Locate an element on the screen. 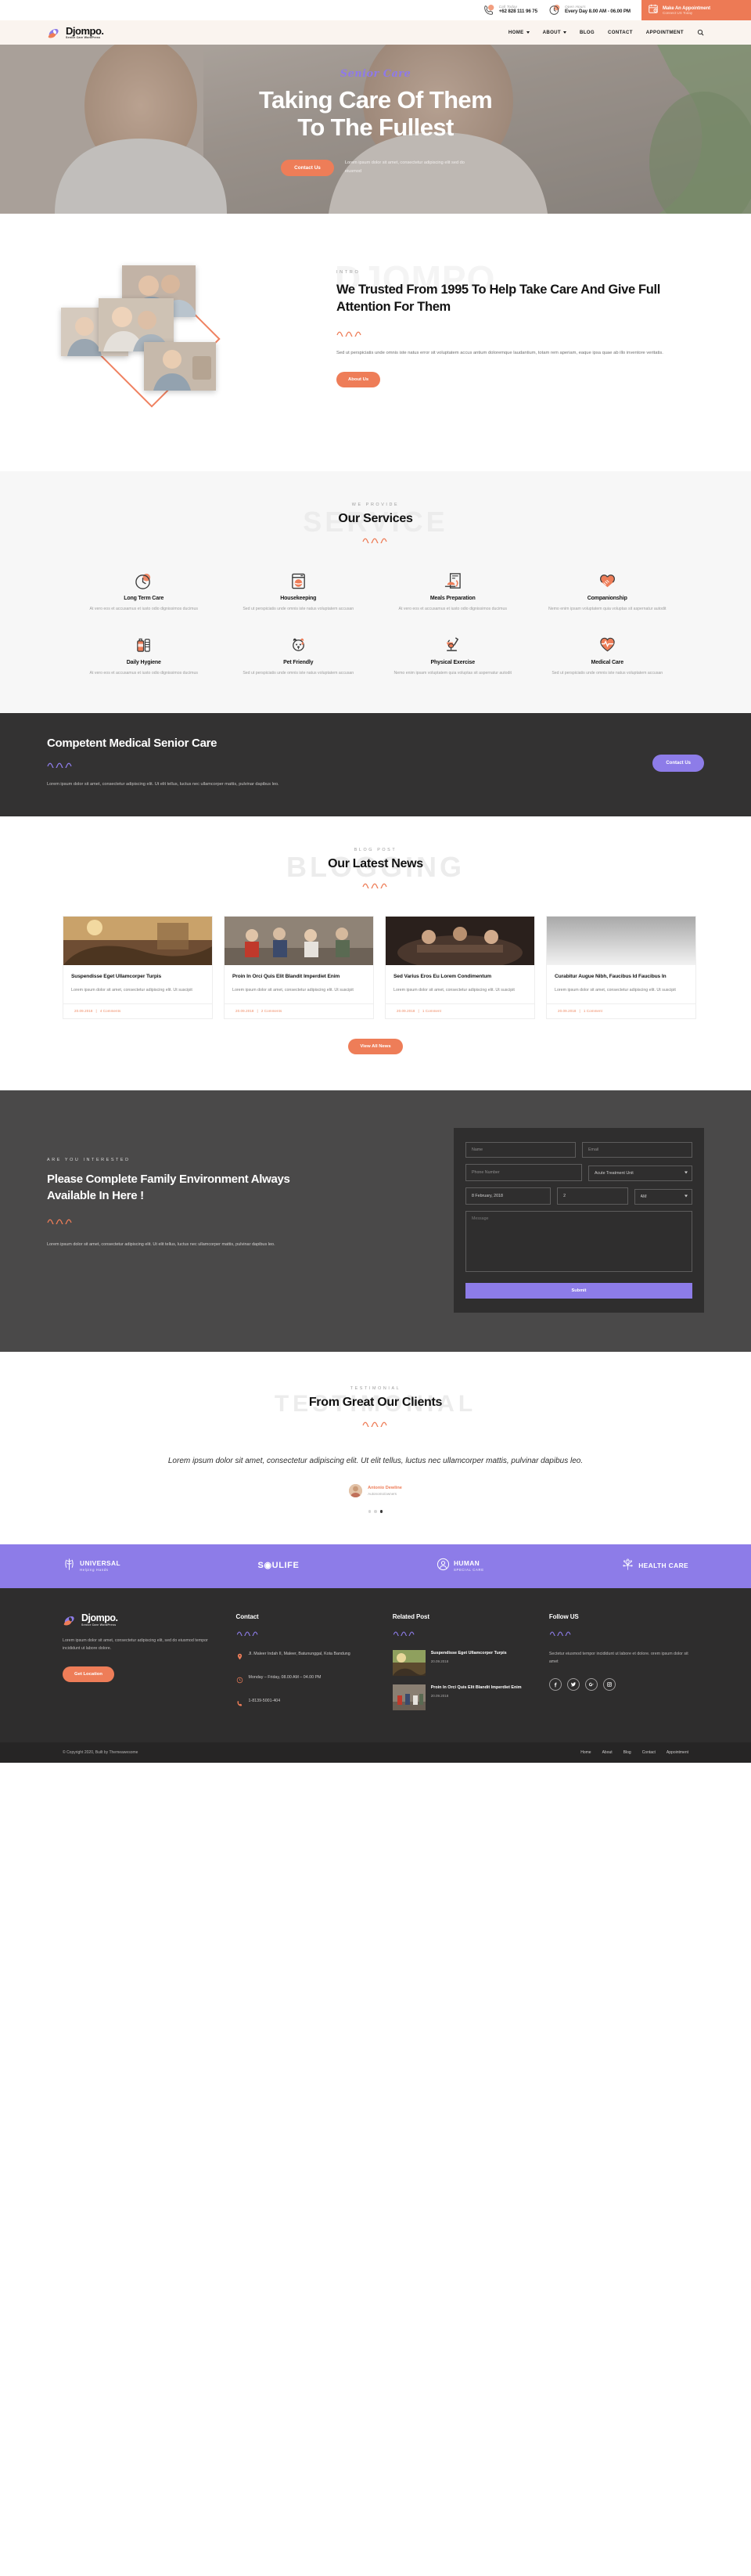 This screenshot has width=751, height=2576. nav-item-appointment: APPOINTMENT is located at coordinates (665, 32).